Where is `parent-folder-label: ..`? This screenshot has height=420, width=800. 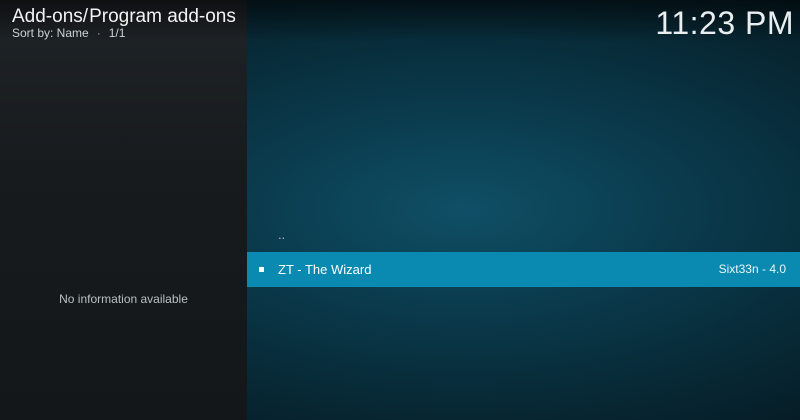 parent-folder-label: .. is located at coordinates (282, 234).